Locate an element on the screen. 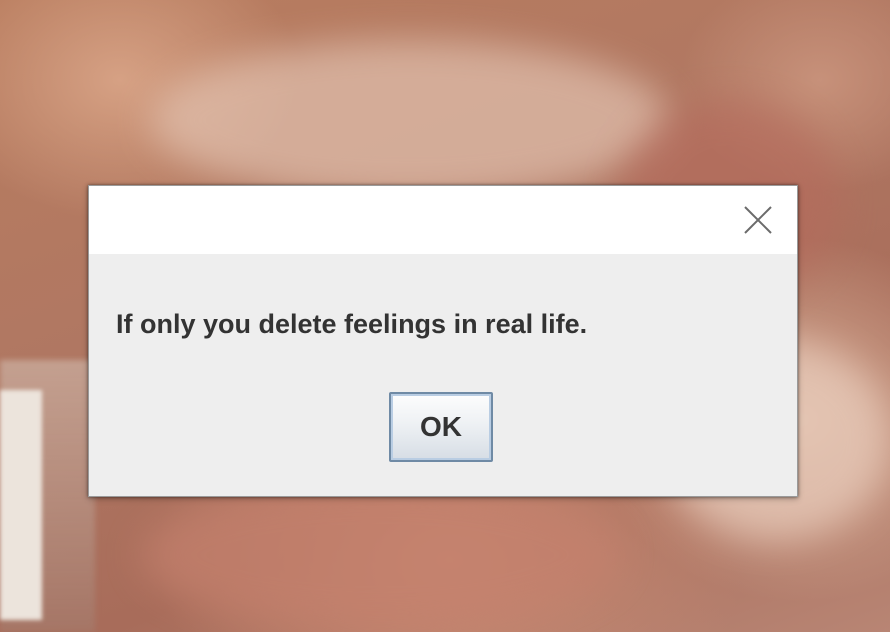 This screenshot has height=632, width=890. close-icon is located at coordinates (758, 220).